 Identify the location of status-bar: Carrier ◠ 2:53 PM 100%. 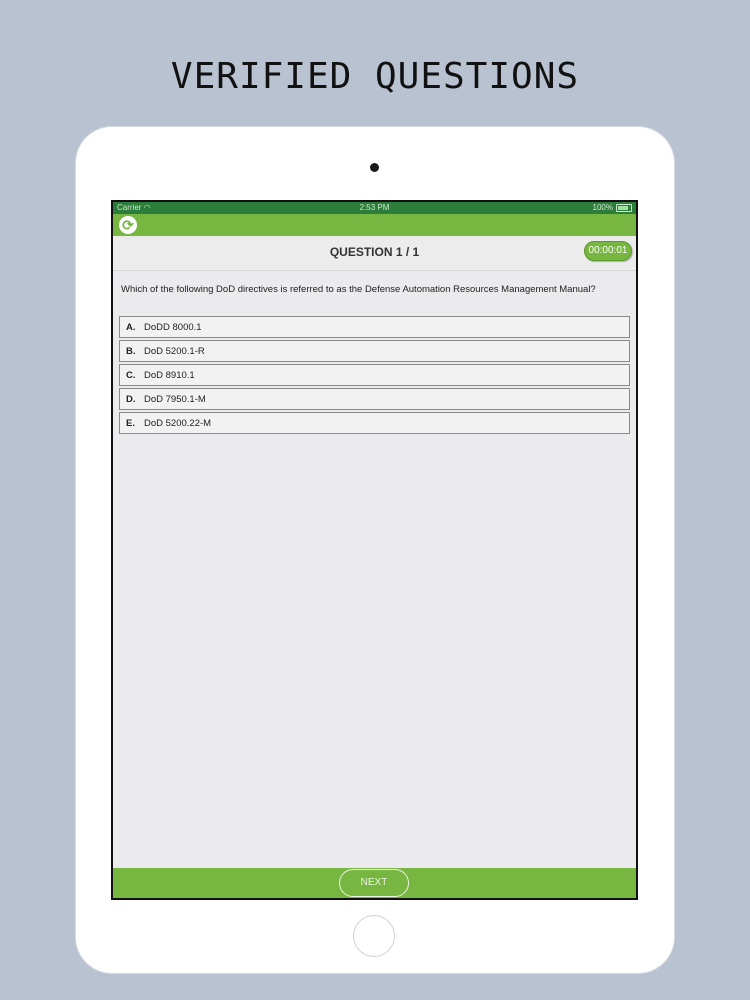
(374, 208).